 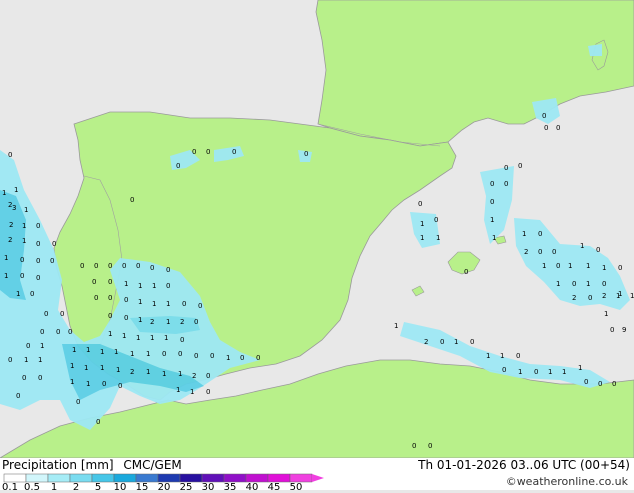 I want to click on precip-value-82: 1, so click(x=72, y=366).